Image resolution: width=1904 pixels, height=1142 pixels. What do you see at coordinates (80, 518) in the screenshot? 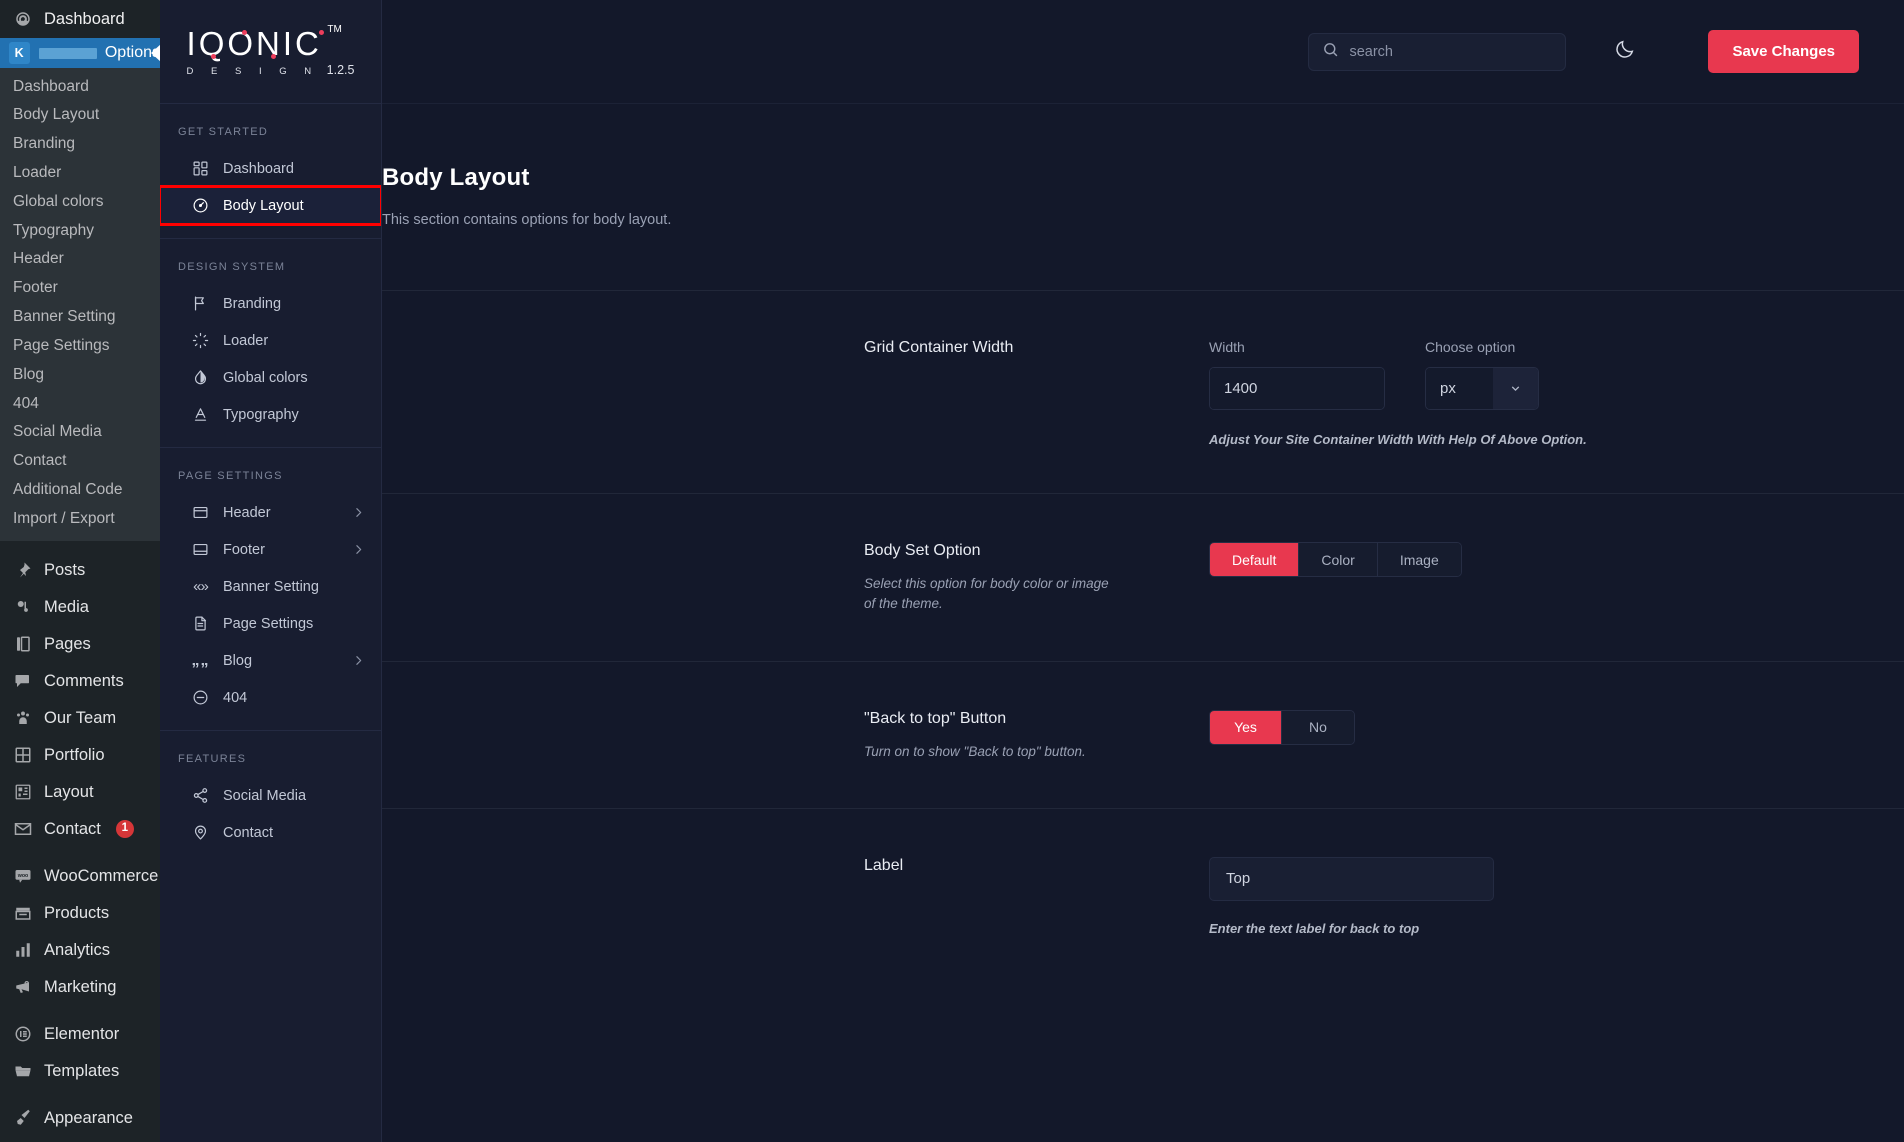
I see `options-submenu-item: Import / Export` at bounding box center [80, 518].